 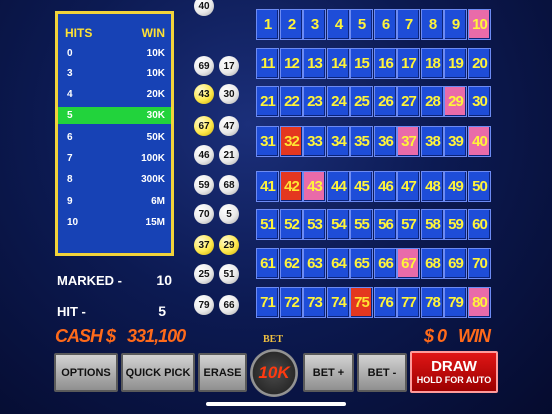 What do you see at coordinates (338, 224) in the screenshot?
I see `keno-number-54: 54` at bounding box center [338, 224].